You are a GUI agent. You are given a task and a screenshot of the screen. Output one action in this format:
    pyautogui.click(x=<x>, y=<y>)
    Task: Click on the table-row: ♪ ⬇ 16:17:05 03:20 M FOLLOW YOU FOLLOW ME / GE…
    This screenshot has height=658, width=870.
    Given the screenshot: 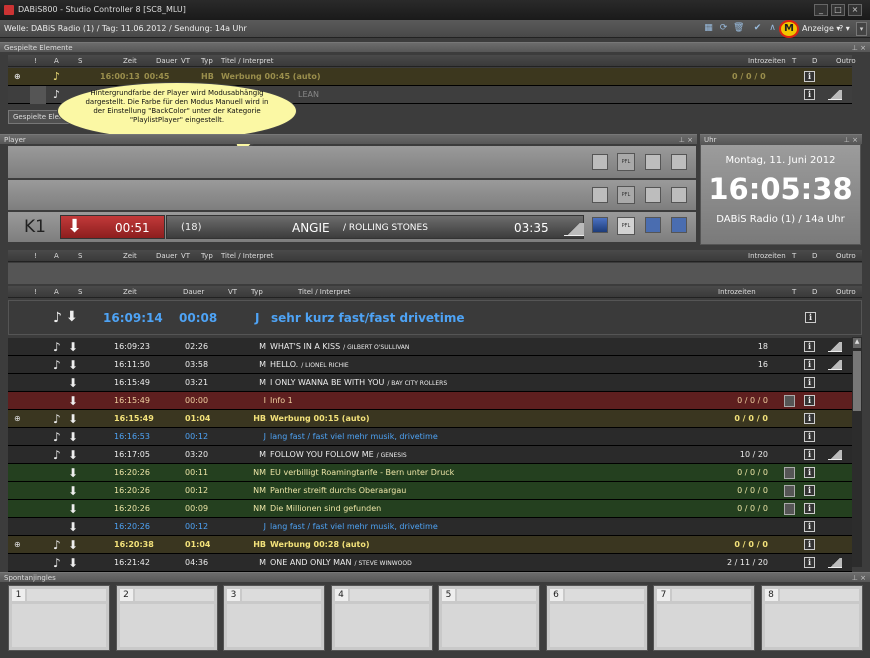 What is the action you would take?
    pyautogui.click(x=430, y=455)
    